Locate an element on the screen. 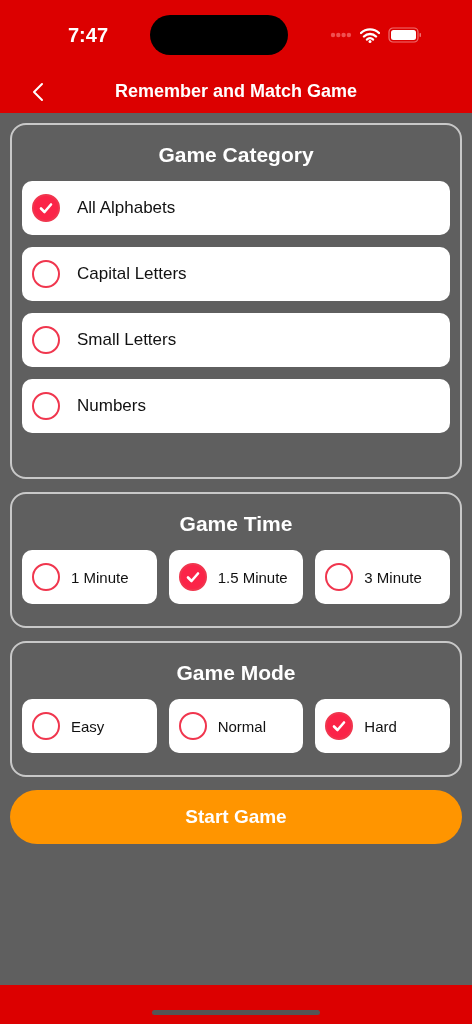  option-button: Small Letters is located at coordinates (236, 340).